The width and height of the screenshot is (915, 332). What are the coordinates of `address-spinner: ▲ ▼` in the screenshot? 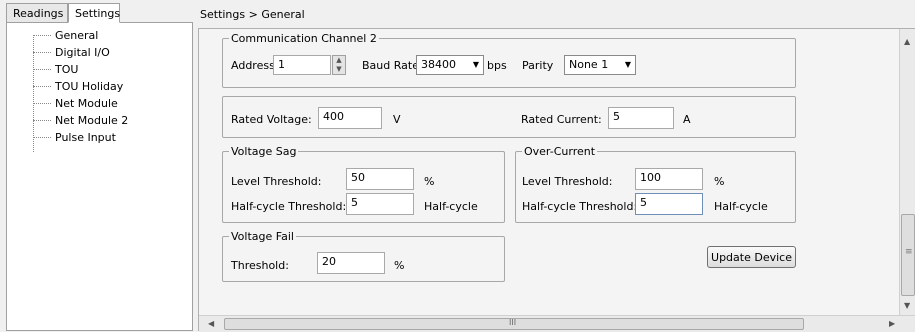 It's located at (339, 65).